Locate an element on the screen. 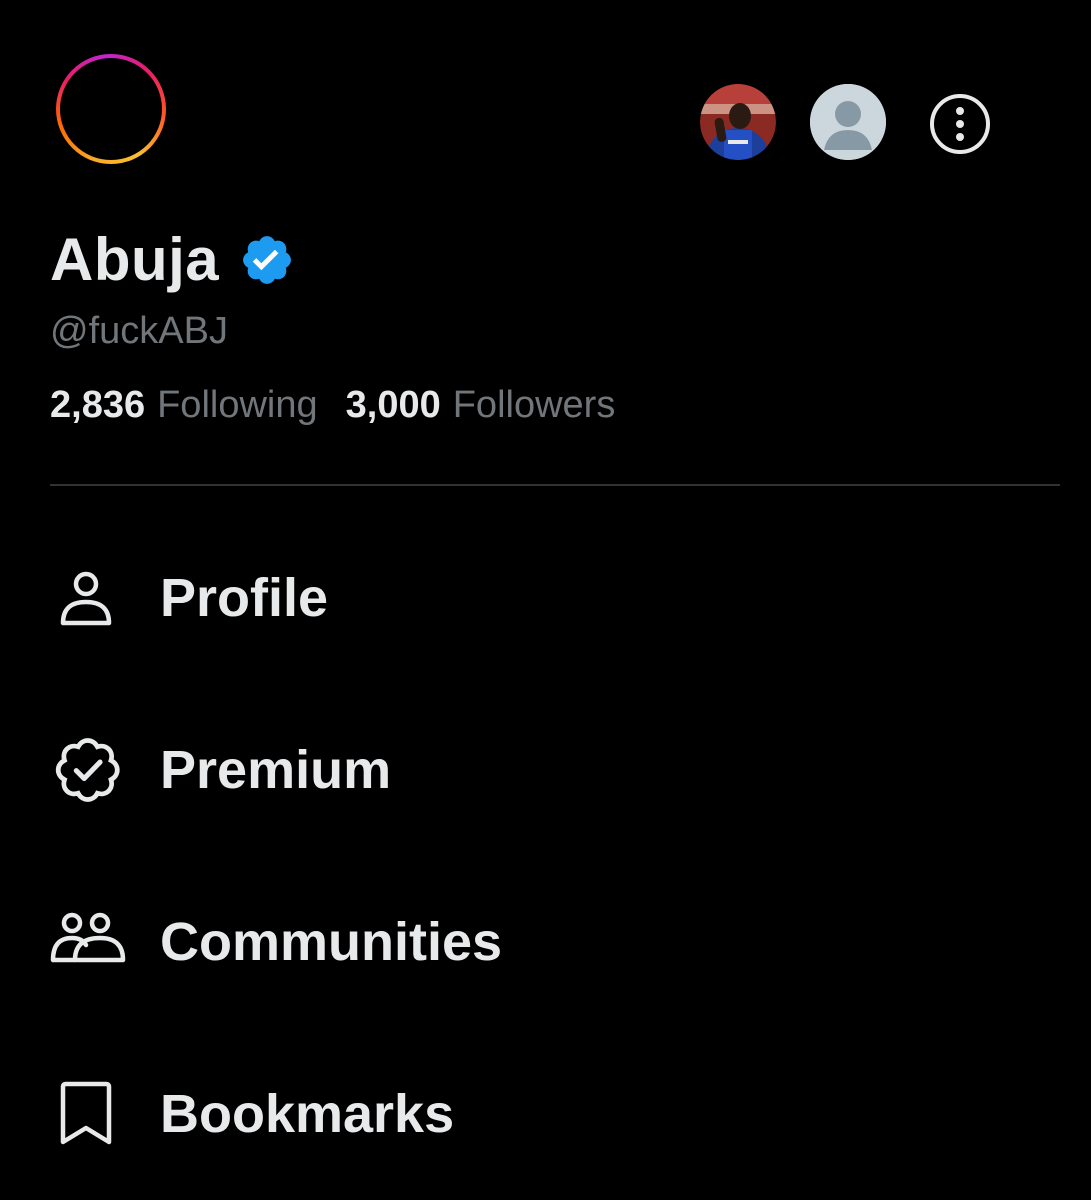 This screenshot has width=1091, height=1200. nav-label-bookmarks: Bookmarks is located at coordinates (307, 1114).